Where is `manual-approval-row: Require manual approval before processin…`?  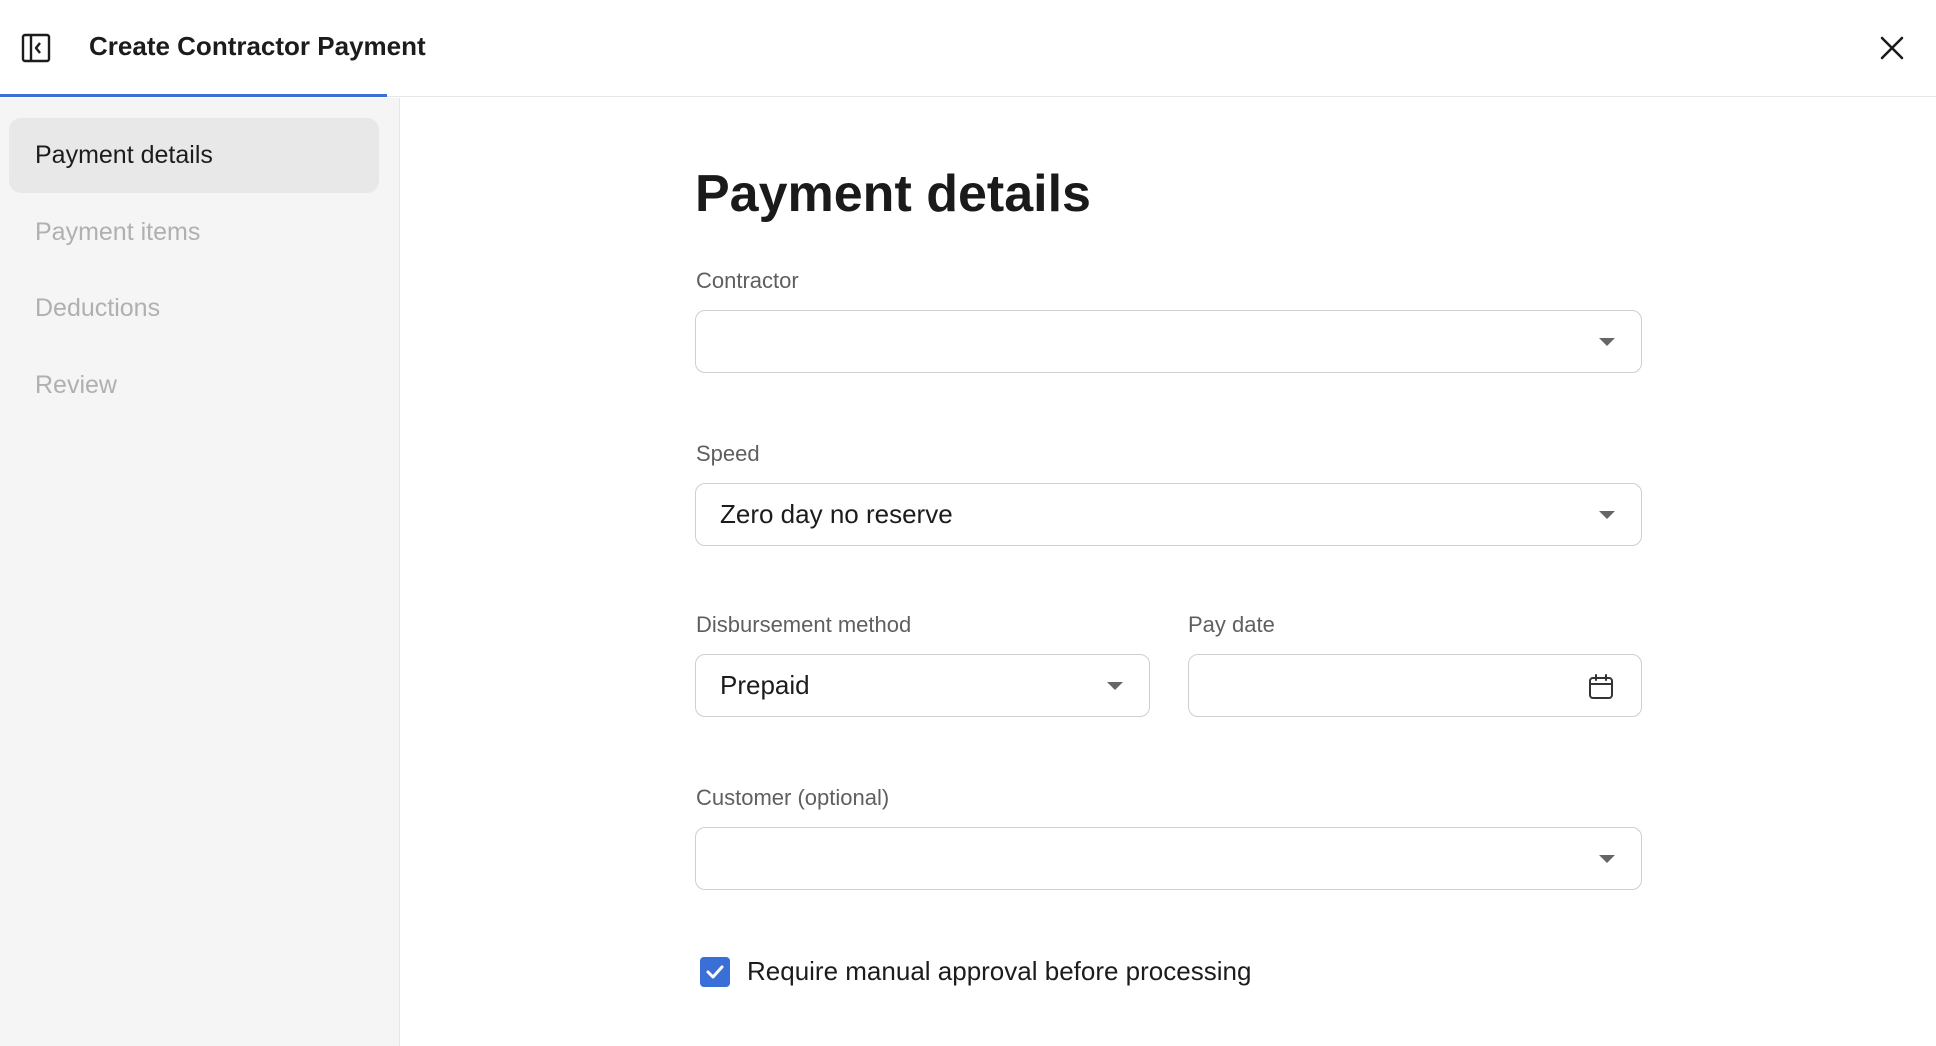 manual-approval-row: Require manual approval before processin… is located at coordinates (975, 971).